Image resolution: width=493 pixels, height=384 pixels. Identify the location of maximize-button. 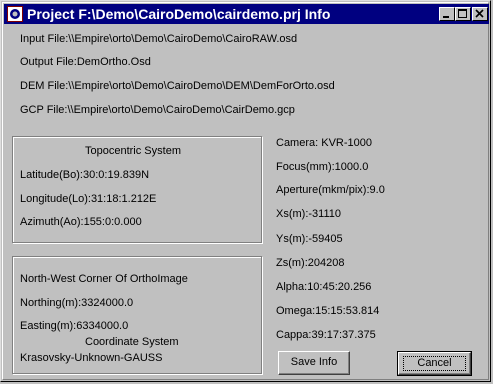
(463, 14).